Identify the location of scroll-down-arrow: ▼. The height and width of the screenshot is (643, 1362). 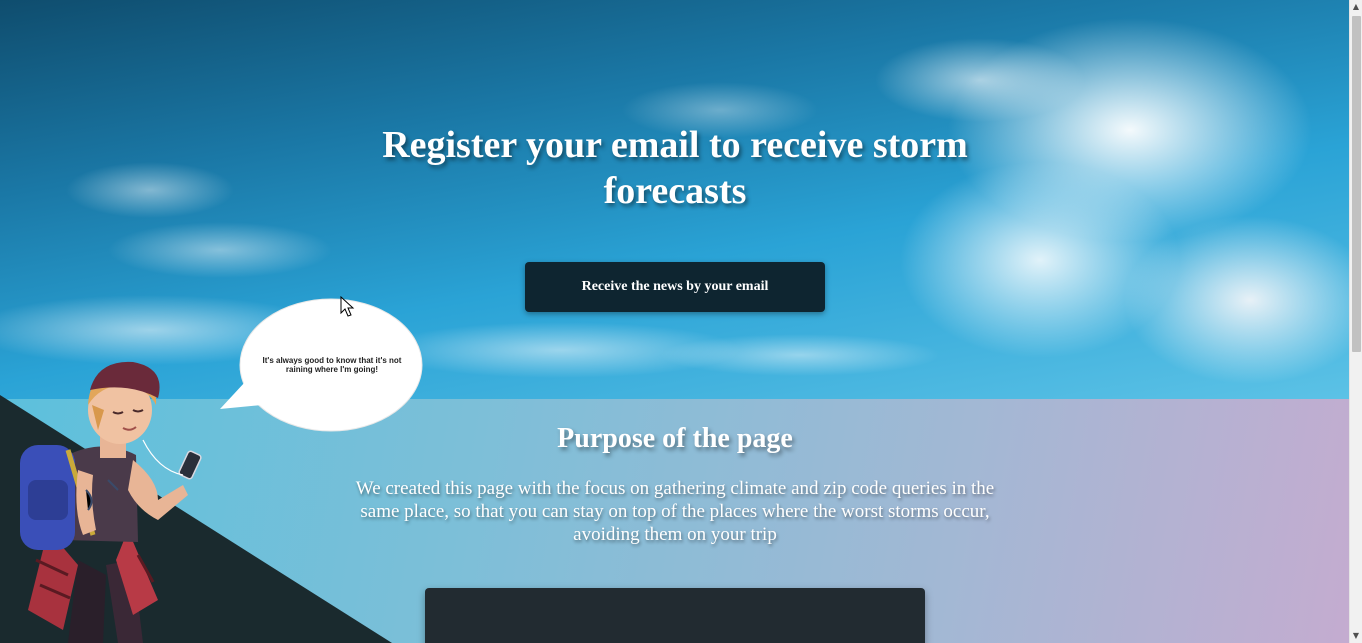
(1356, 636).